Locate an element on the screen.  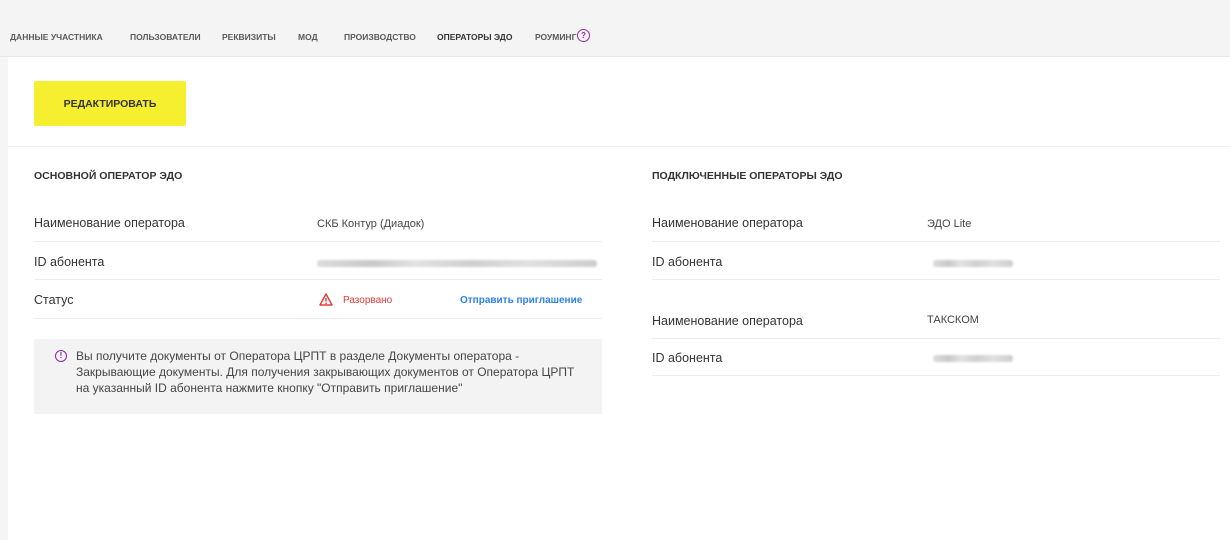
operator-name-value: ТАКСКОМ is located at coordinates (953, 320).